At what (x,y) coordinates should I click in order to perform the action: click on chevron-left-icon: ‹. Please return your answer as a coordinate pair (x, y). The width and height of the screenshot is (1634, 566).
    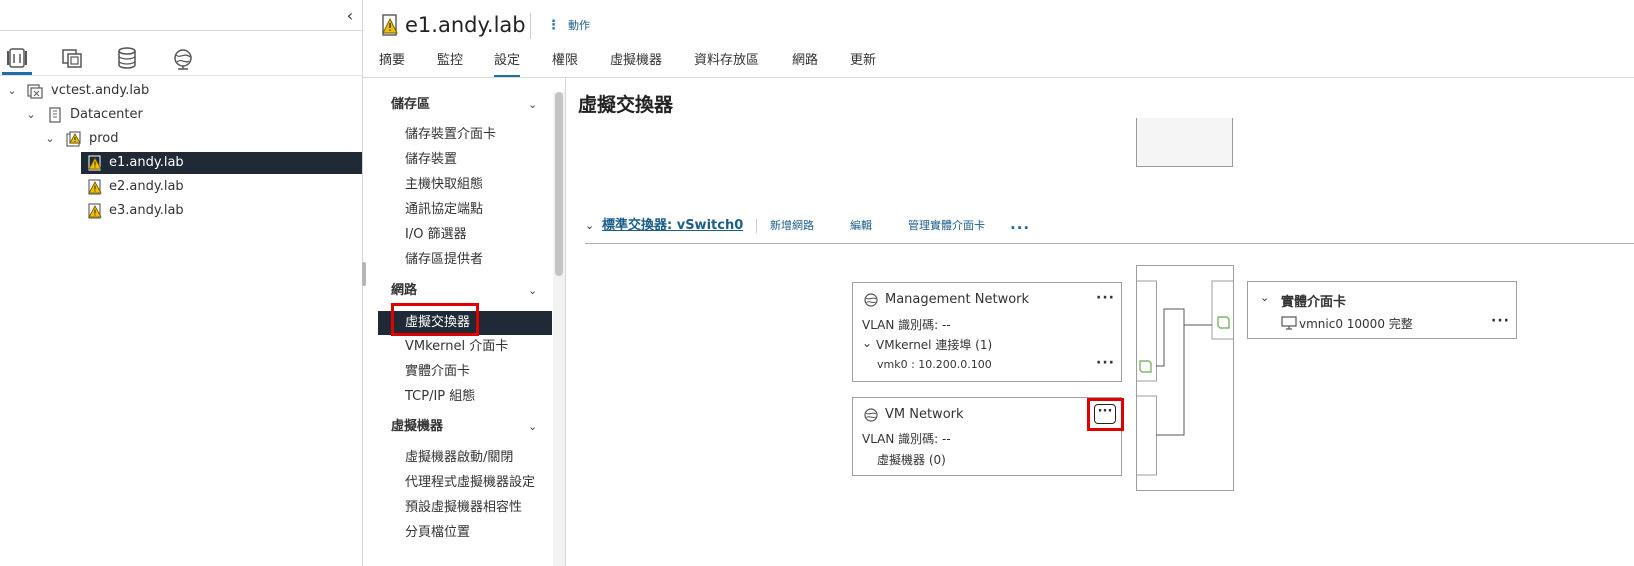
    Looking at the image, I should click on (350, 16).